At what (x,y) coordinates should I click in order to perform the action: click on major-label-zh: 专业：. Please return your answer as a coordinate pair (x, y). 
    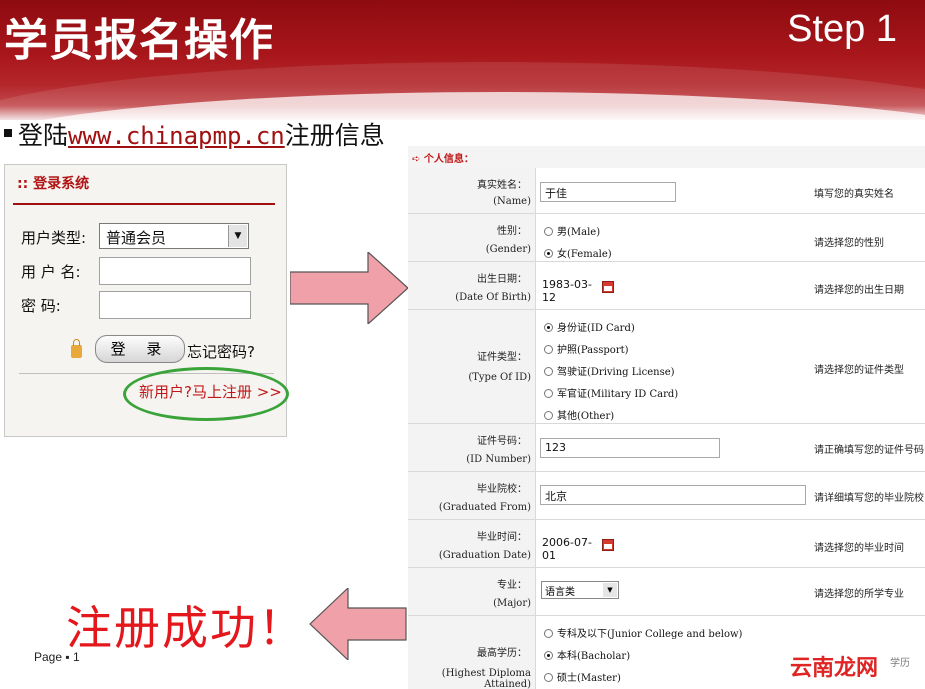
    Looking at the image, I should click on (512, 585).